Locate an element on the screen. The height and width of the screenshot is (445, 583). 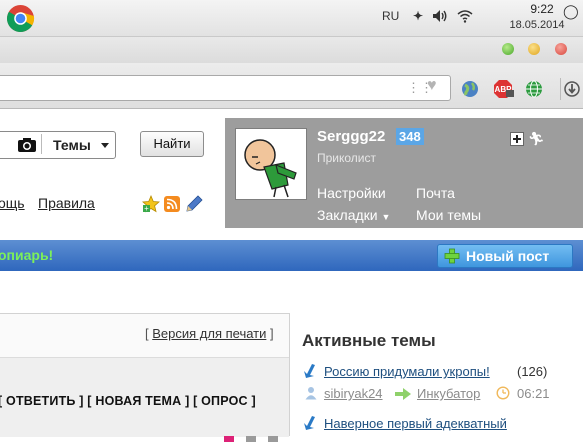
clock-time: 9:22 is located at coordinates (542, 9).